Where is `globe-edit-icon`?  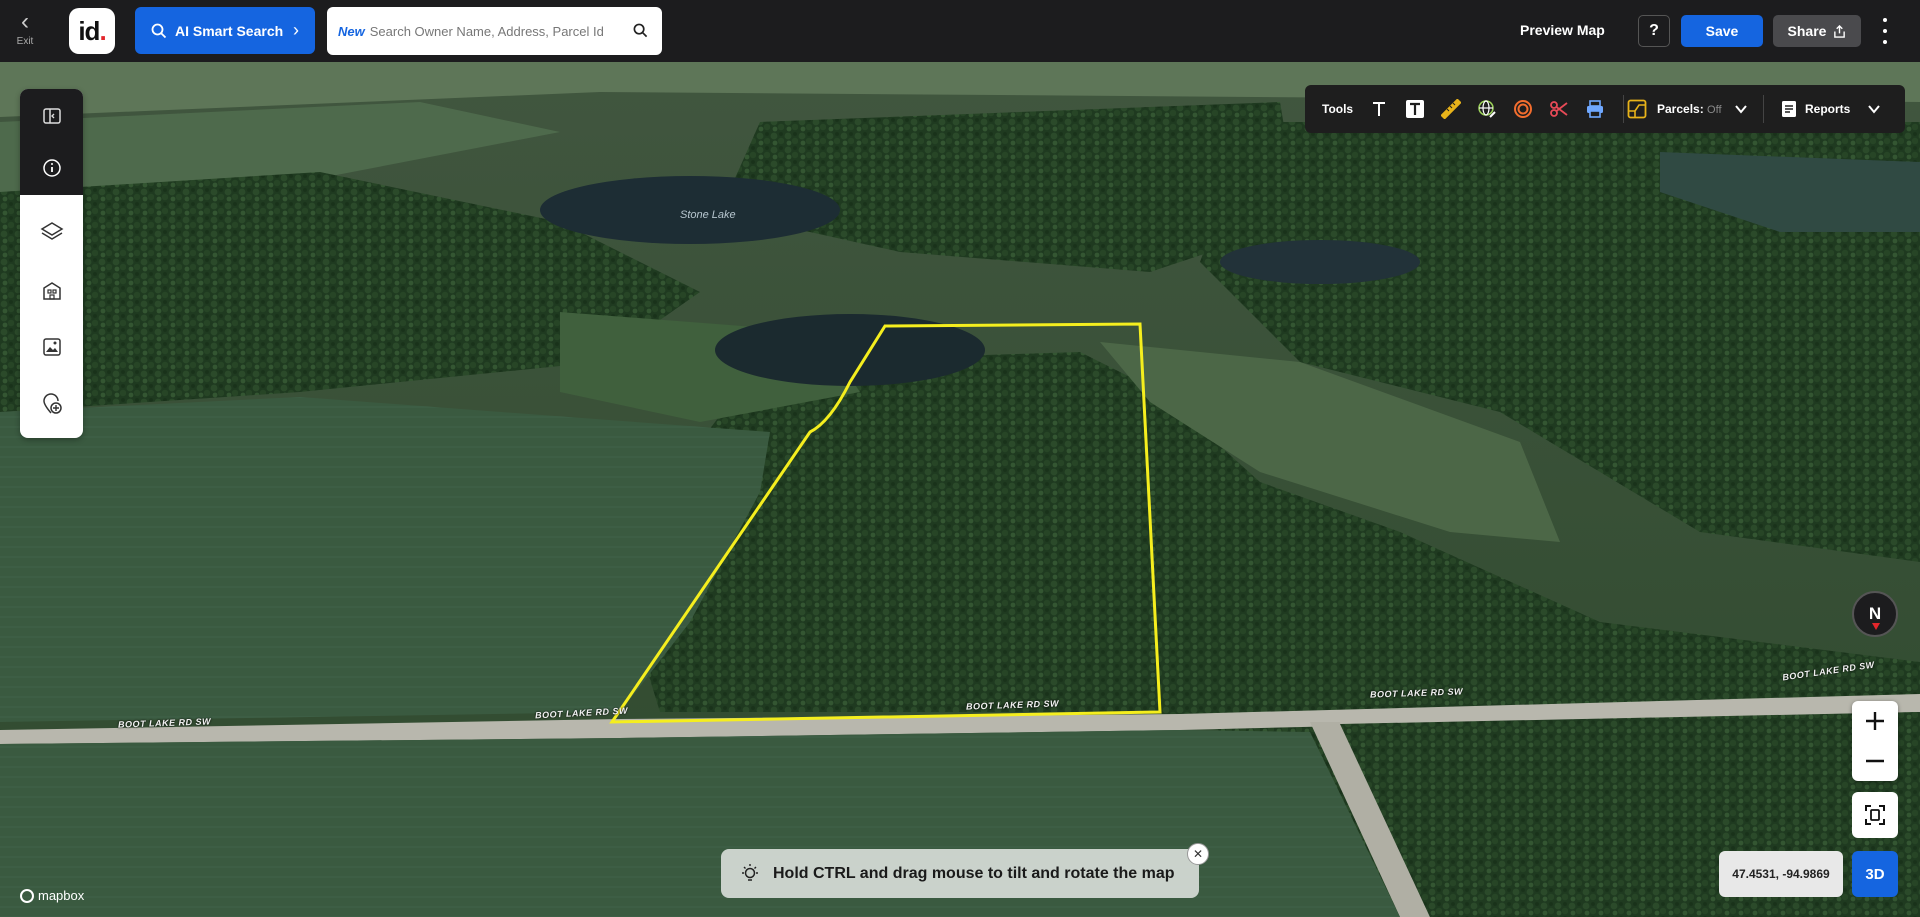
globe-edit-icon is located at coordinates (1487, 109).